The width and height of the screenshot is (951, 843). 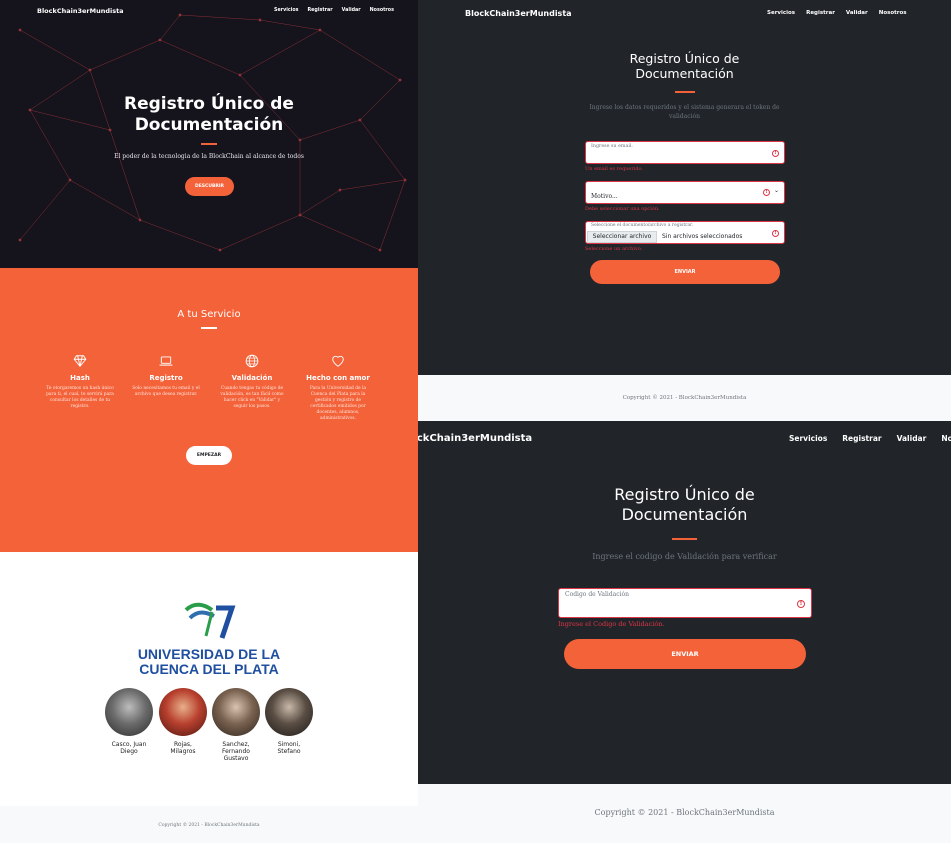 What do you see at coordinates (80, 361) in the screenshot?
I see `diamond-icon` at bounding box center [80, 361].